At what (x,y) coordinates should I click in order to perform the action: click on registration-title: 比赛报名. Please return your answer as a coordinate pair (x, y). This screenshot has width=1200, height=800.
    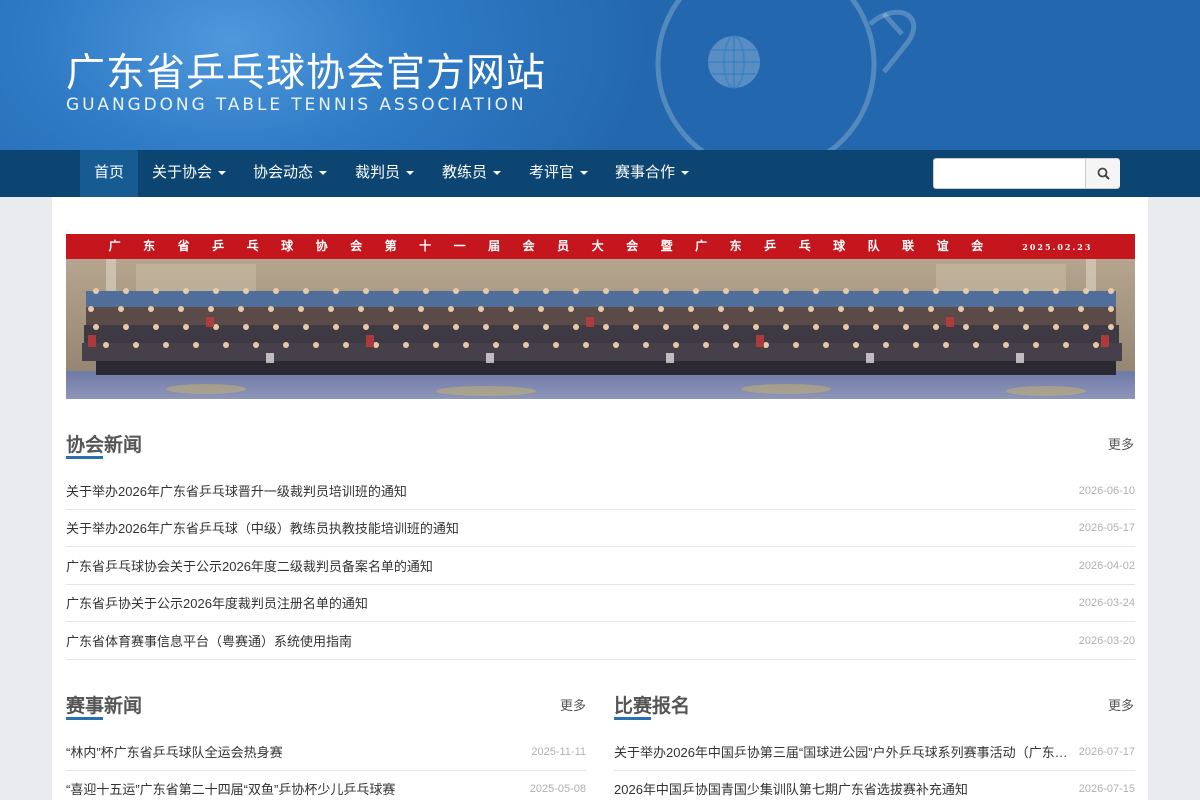
    Looking at the image, I should click on (652, 706).